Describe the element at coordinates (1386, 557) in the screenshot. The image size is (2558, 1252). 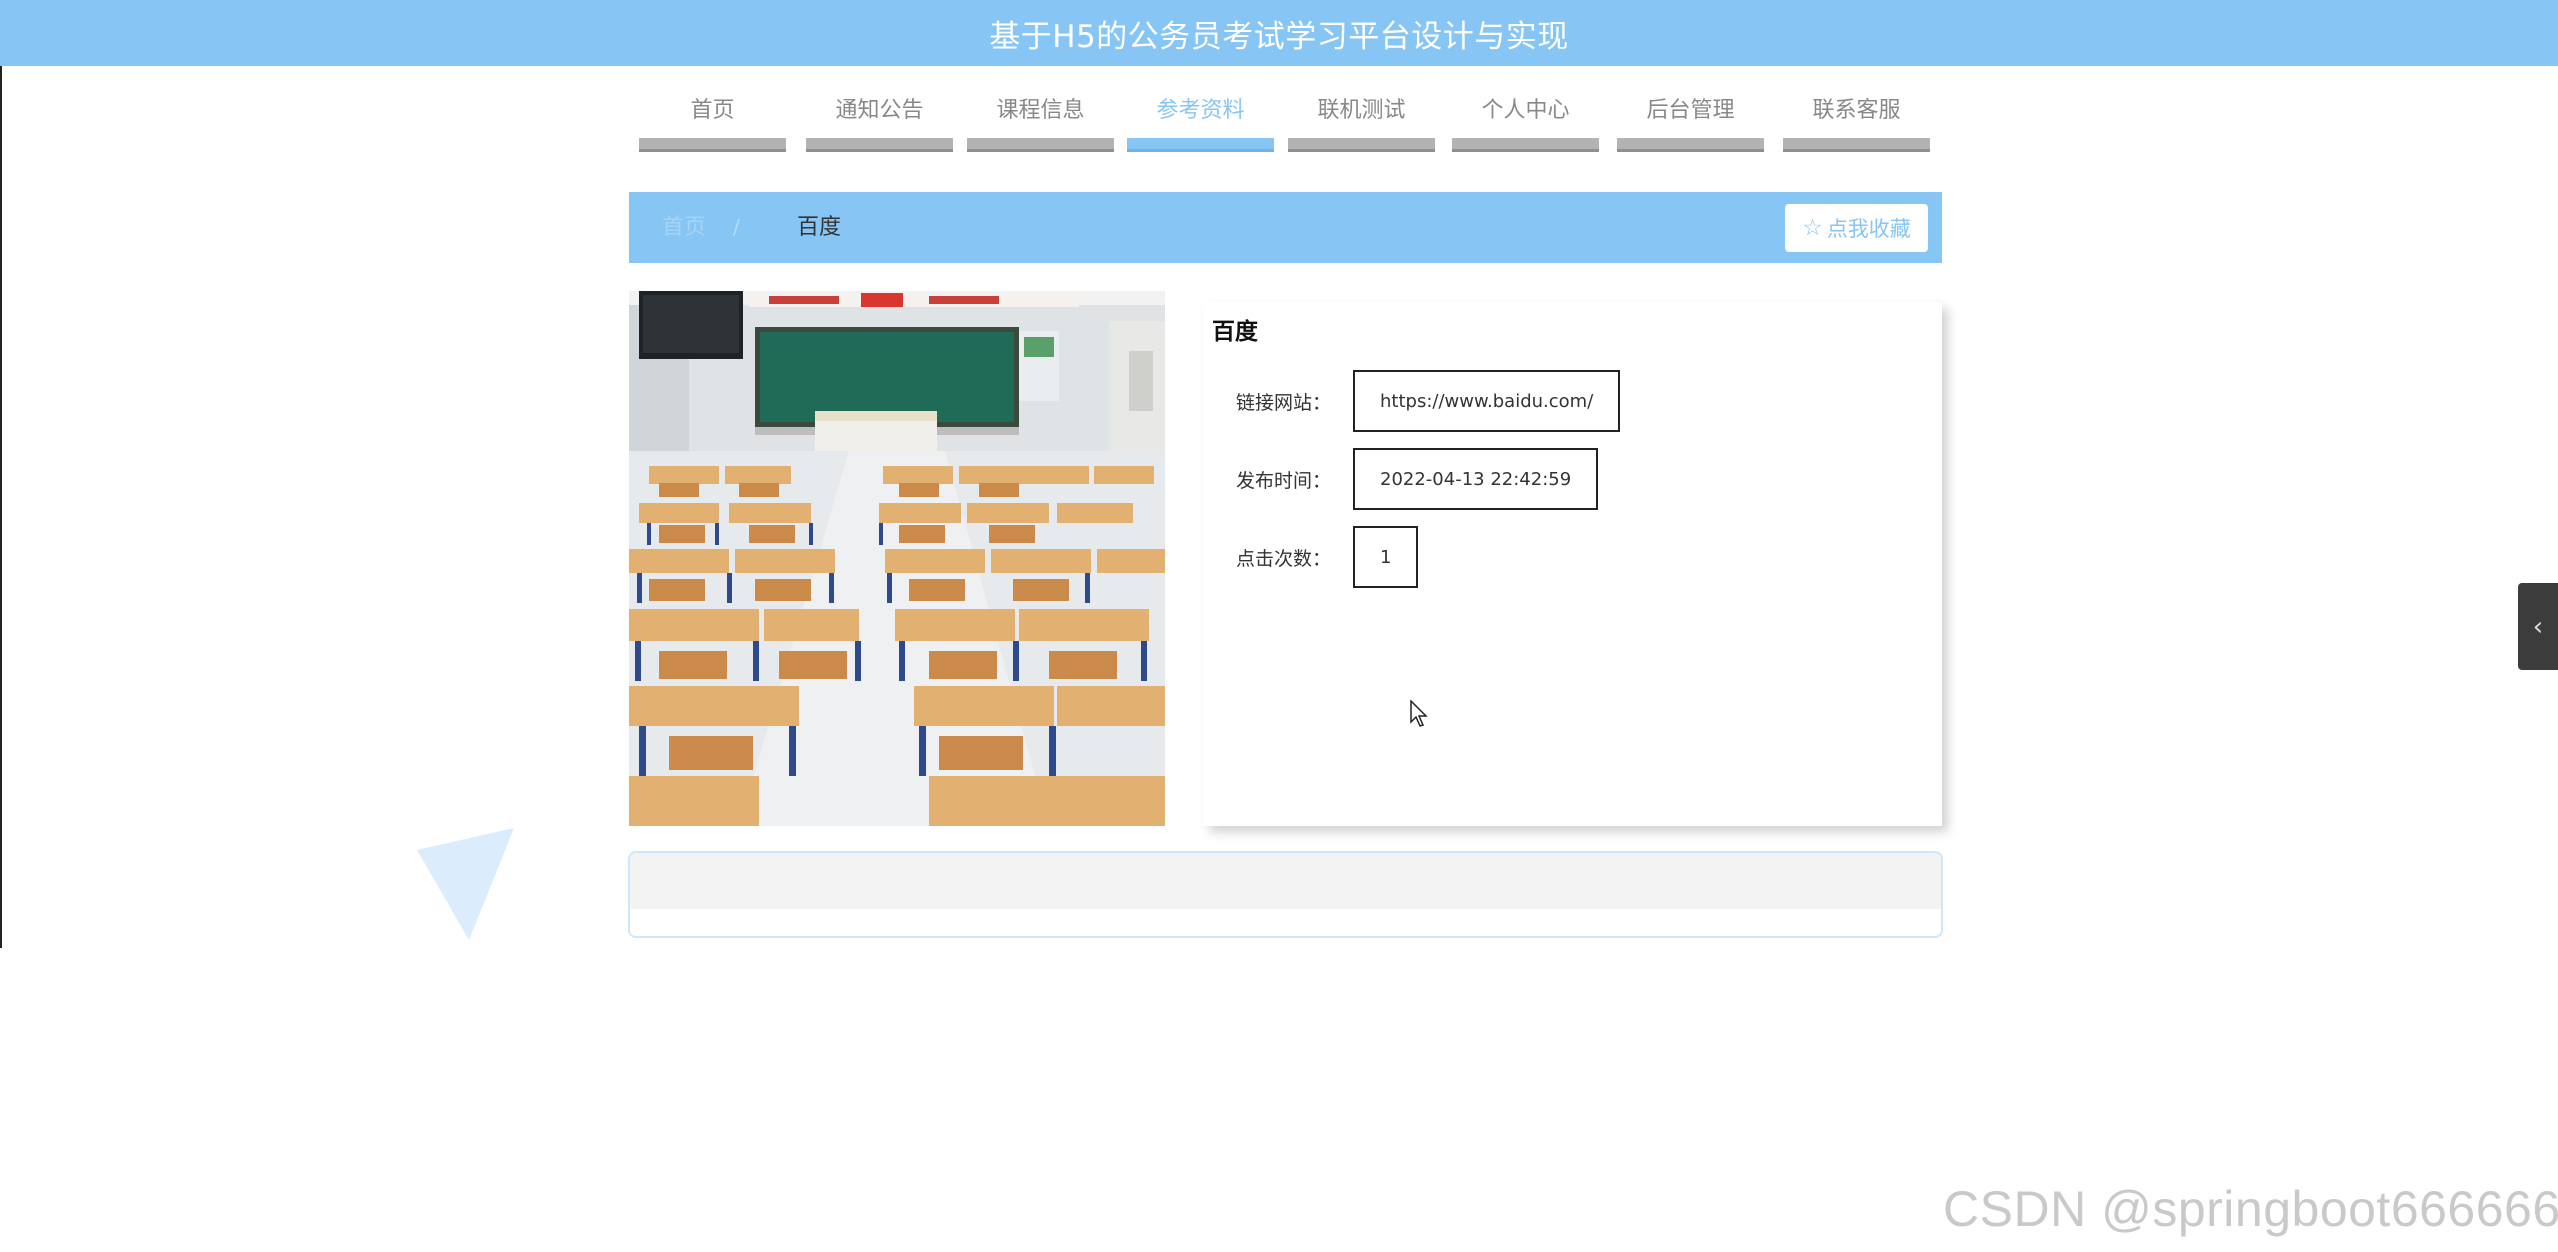
I see `field-value-clicks: 1` at that location.